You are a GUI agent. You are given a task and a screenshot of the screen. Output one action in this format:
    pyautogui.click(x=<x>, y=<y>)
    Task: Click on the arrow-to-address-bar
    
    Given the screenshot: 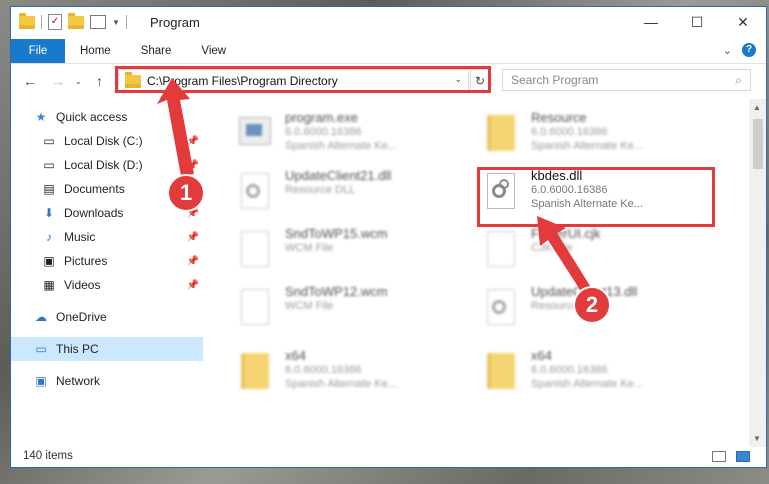 What is the action you would take?
    pyautogui.click(x=175, y=127)
    